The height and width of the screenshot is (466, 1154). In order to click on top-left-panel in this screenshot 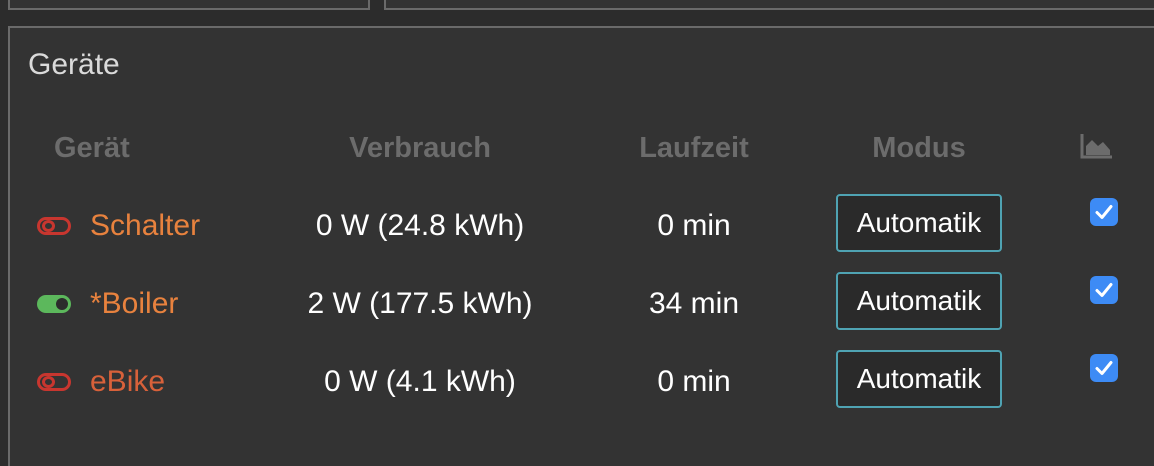, I will do `click(189, 5)`.